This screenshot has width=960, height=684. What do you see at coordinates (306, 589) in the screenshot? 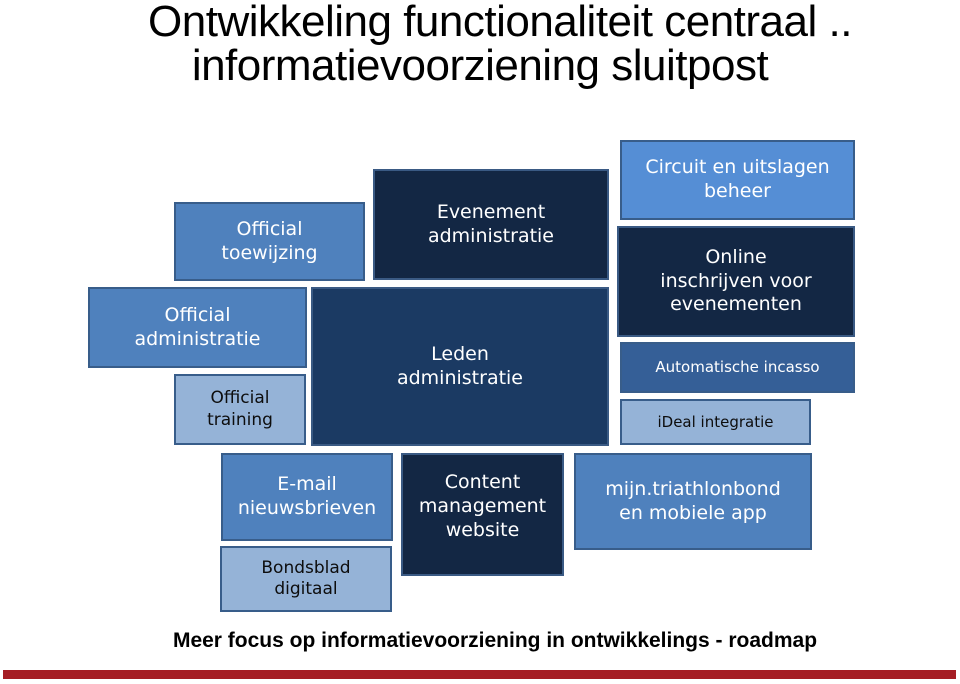
I see `box-label-line: digitaal` at bounding box center [306, 589].